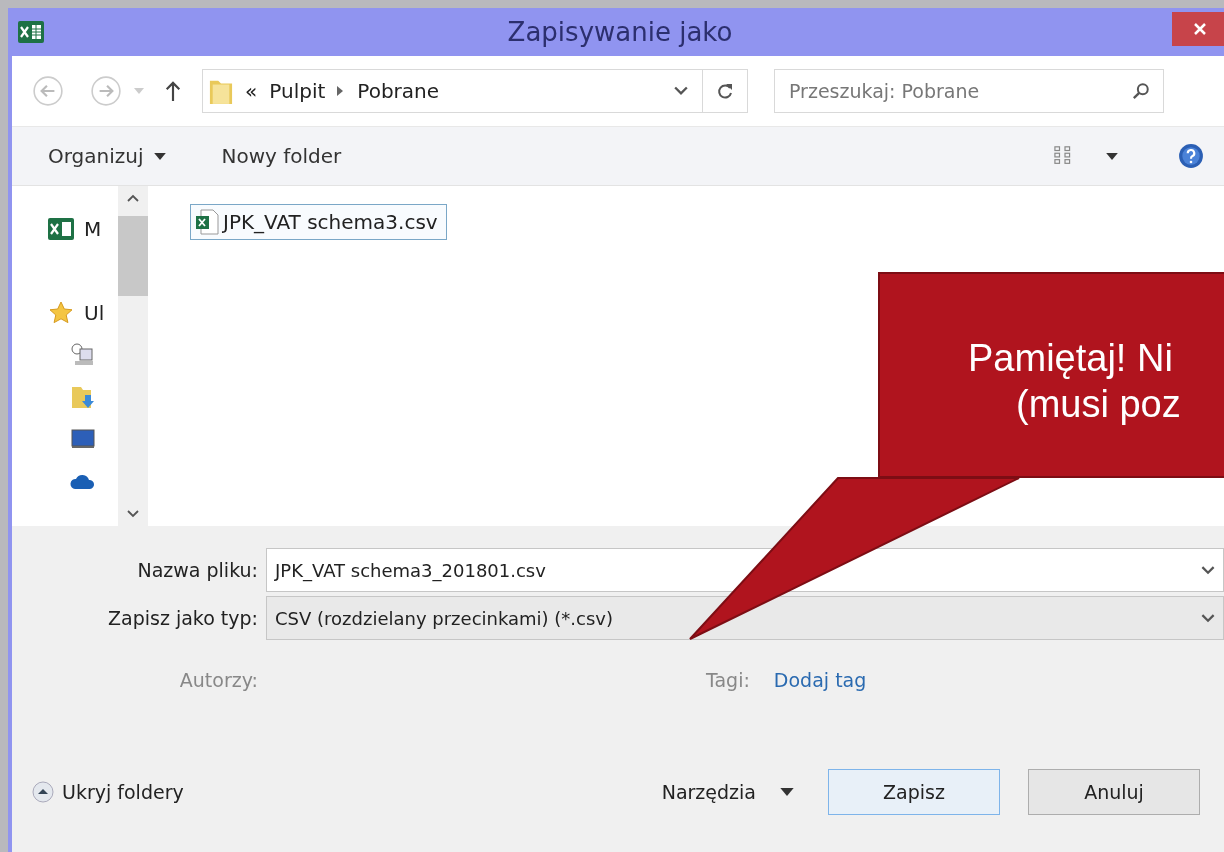 The image size is (1224, 852). What do you see at coordinates (297, 91) in the screenshot?
I see `breadcrumb-item: Pulpit` at bounding box center [297, 91].